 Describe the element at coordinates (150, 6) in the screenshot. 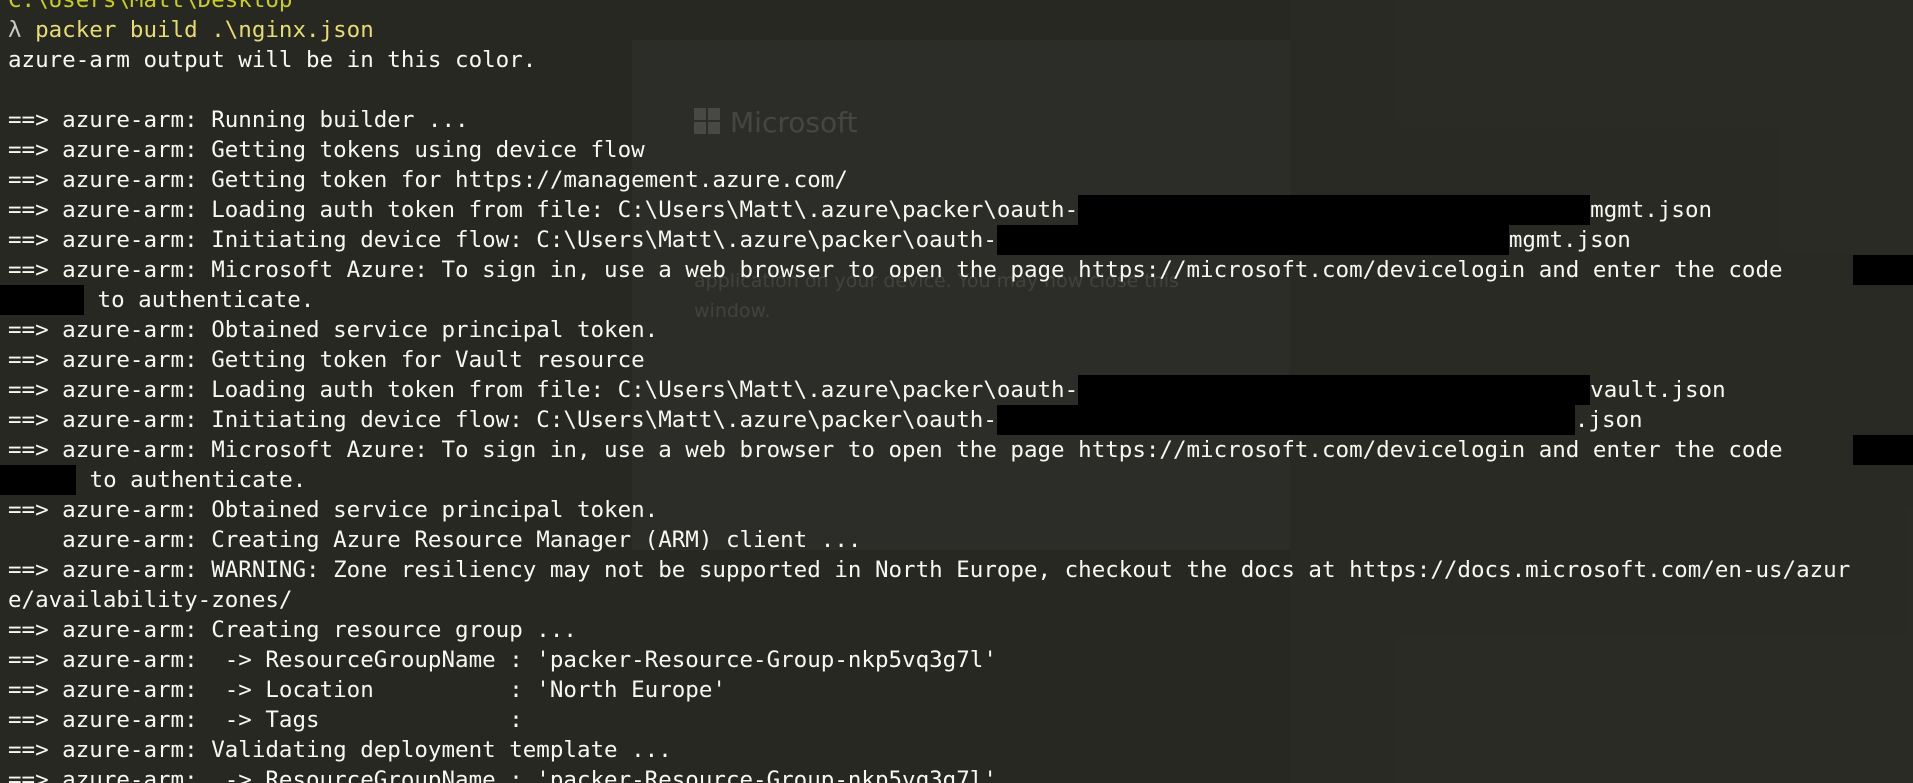

I see `previous-prompt-line: C:\Users\Matt\Desktop` at that location.